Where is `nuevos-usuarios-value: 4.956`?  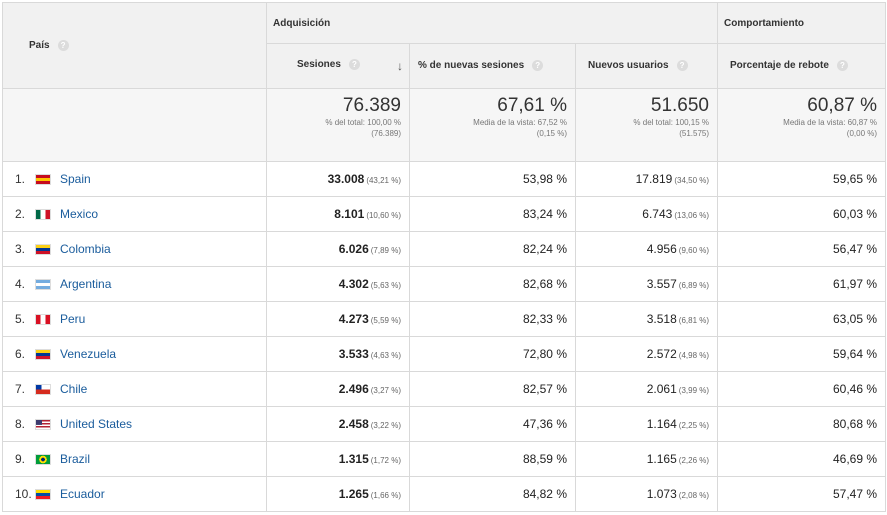
nuevos-usuarios-value: 4.956 is located at coordinates (661, 249).